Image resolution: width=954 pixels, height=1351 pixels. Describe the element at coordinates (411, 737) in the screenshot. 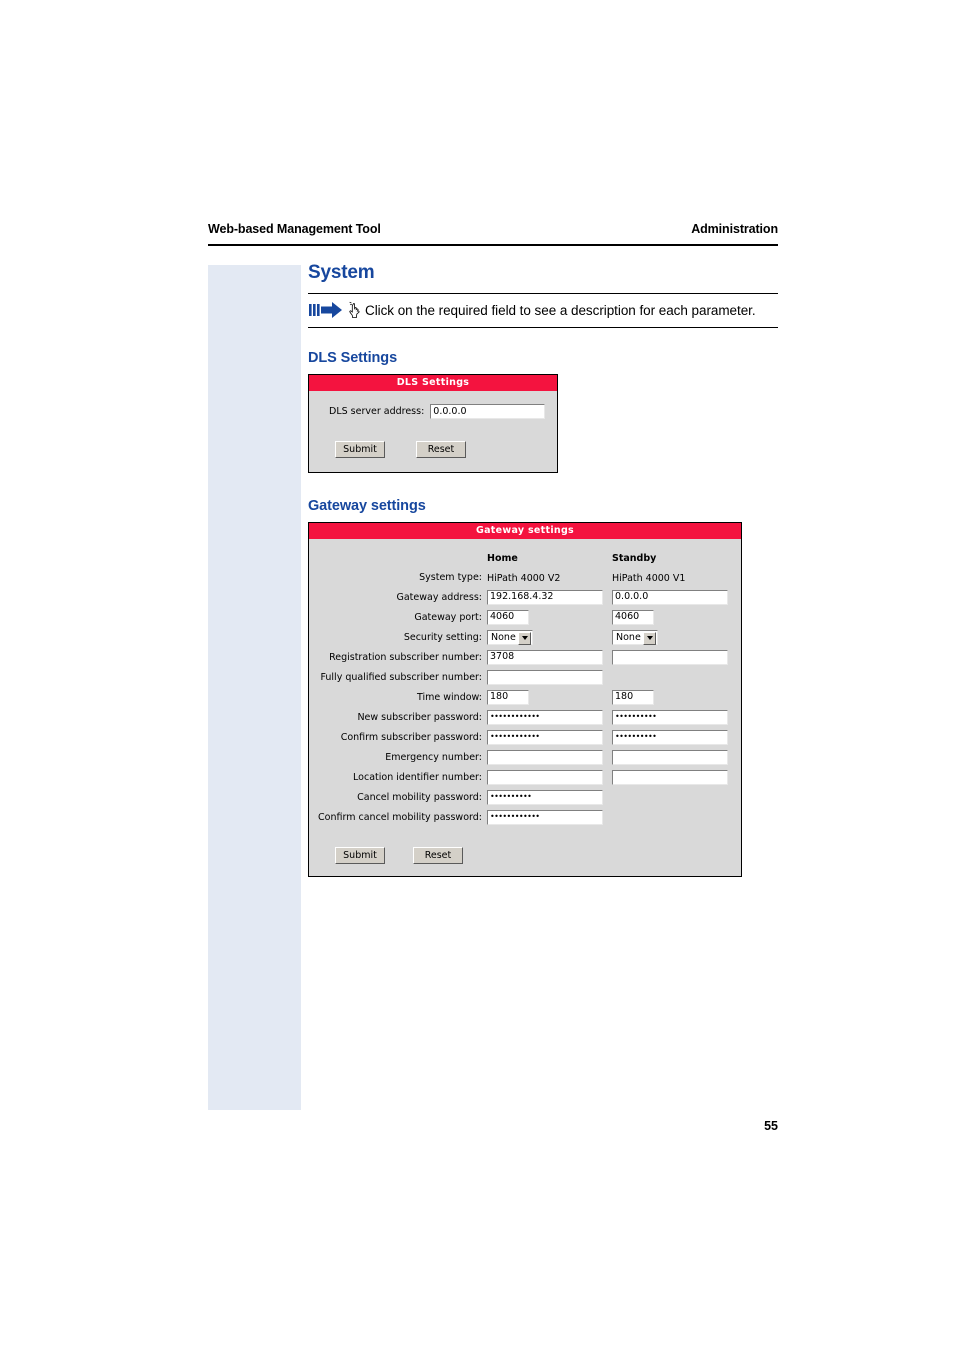

I see `label-confirm-subscriber-password: Confirm subscriber password:` at that location.